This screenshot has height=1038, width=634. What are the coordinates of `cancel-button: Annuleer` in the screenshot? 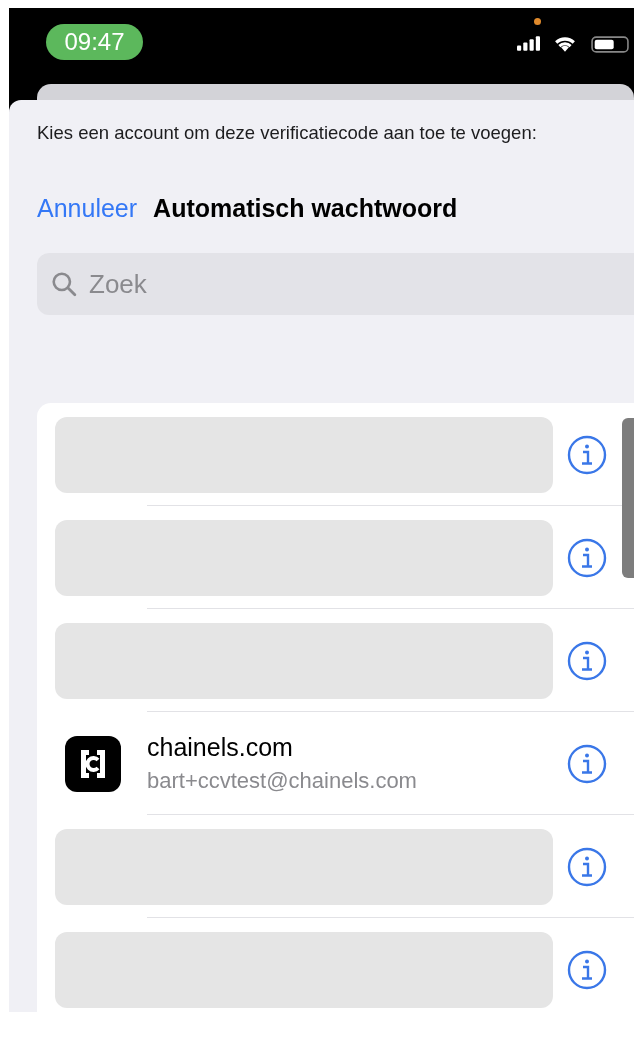 It's located at (87, 208).